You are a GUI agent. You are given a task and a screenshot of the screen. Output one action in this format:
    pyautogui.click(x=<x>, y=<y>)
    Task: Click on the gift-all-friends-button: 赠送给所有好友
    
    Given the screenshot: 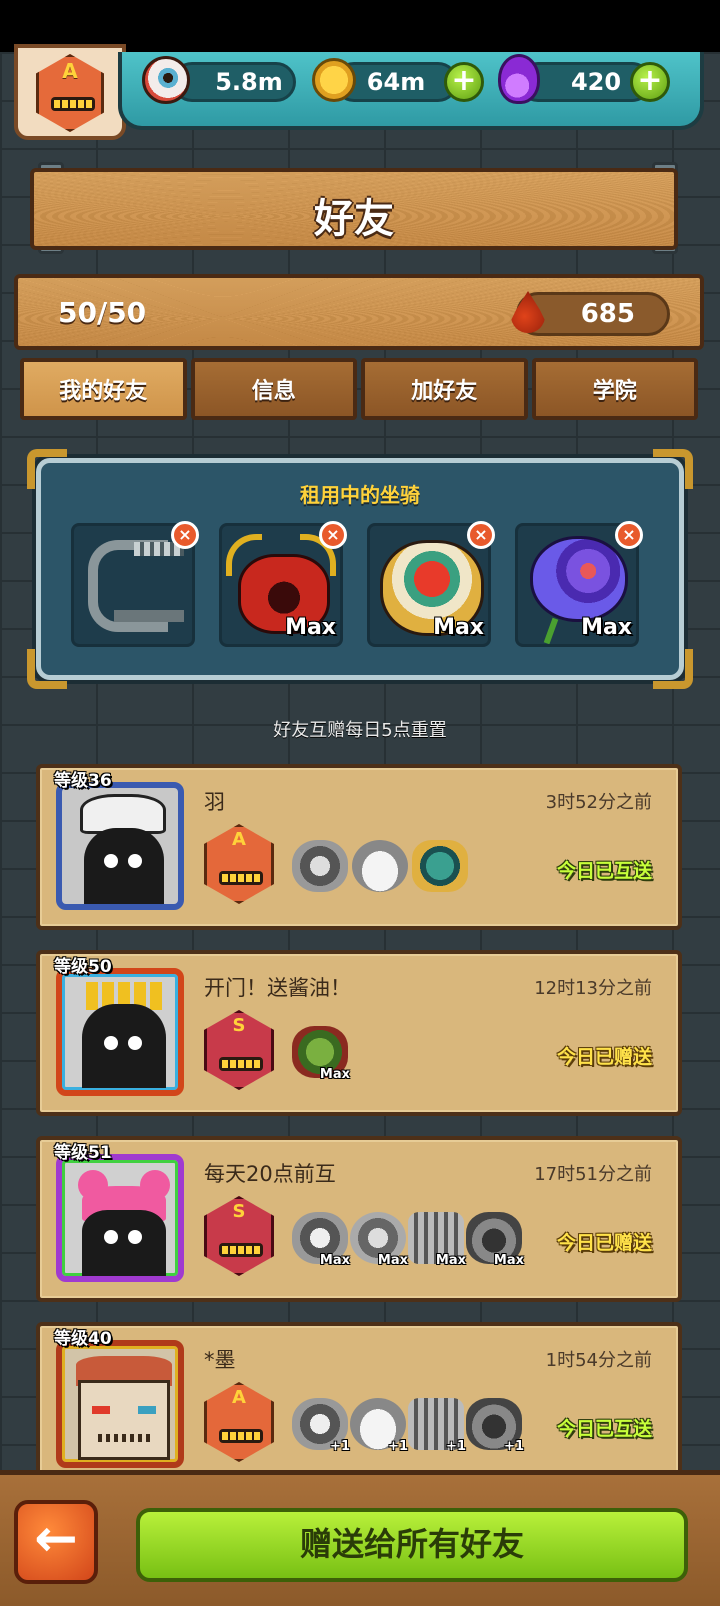 What is the action you would take?
    pyautogui.click(x=412, y=1545)
    